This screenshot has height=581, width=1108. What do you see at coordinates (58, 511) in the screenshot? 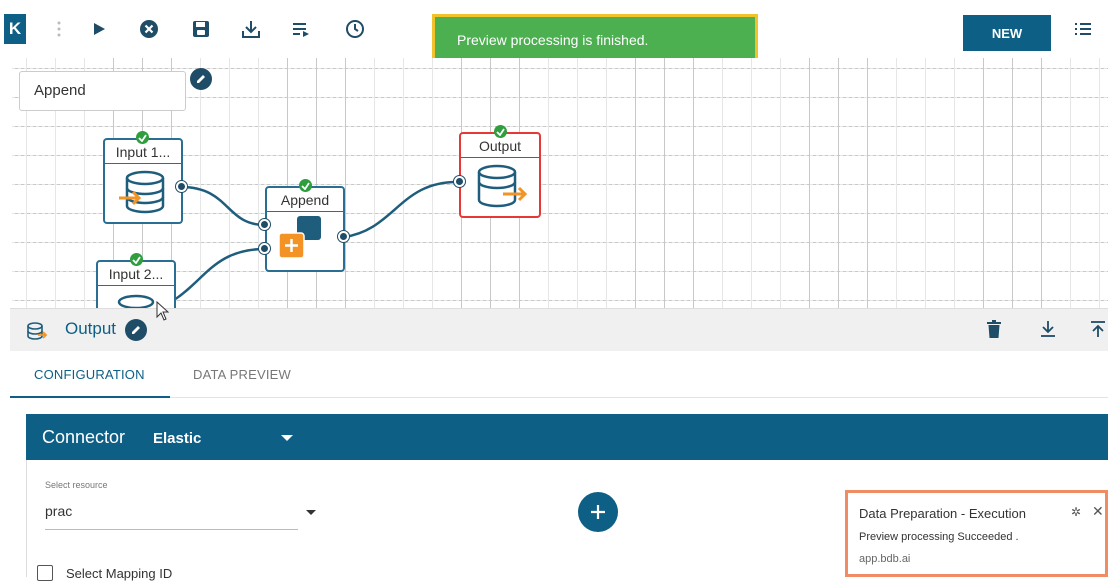
I see `resource-select: prac` at bounding box center [58, 511].